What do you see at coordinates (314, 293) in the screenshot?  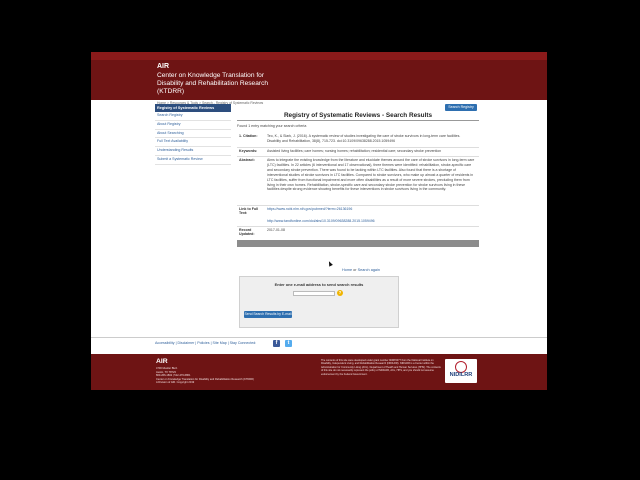 I see `email-input` at bounding box center [314, 293].